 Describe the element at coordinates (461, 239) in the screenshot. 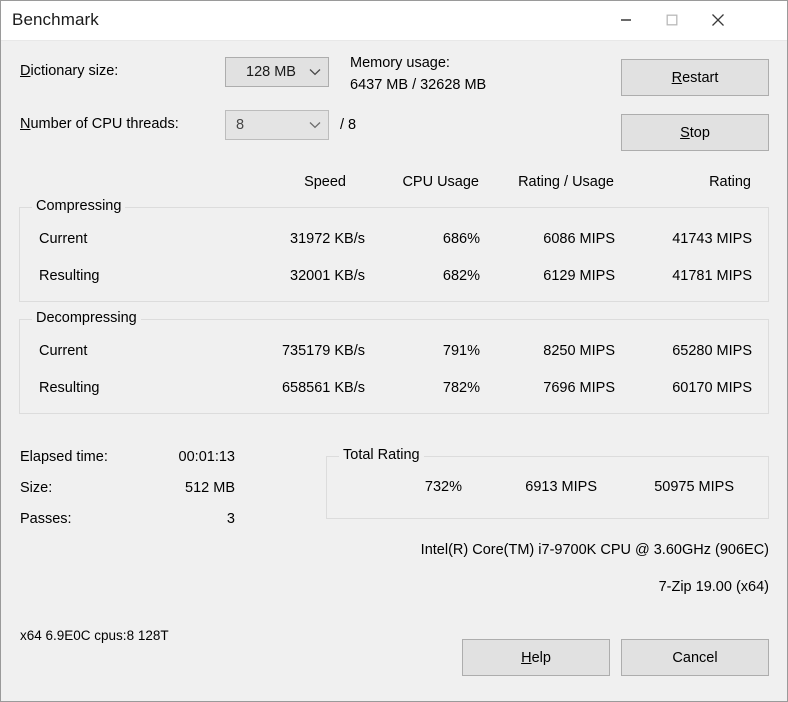

I see `compressing-current-cpu-usage: 686%` at that location.